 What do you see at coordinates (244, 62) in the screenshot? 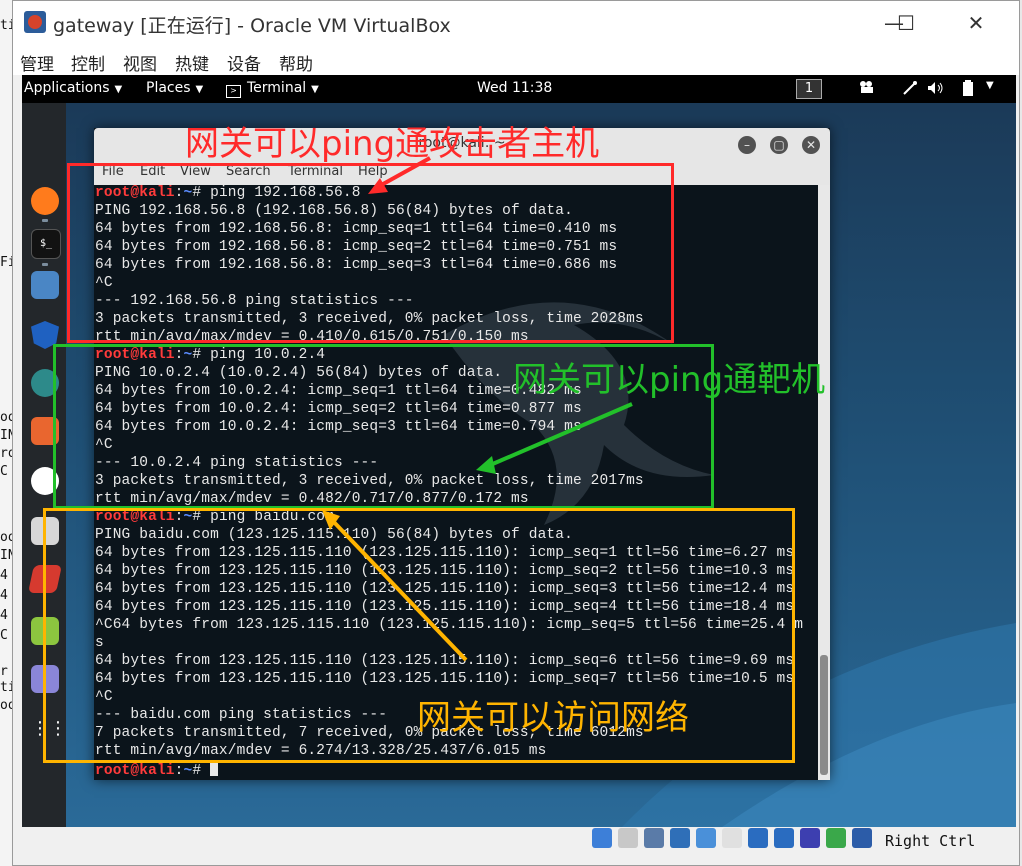
I see `menu-devices: 设备` at bounding box center [244, 62].